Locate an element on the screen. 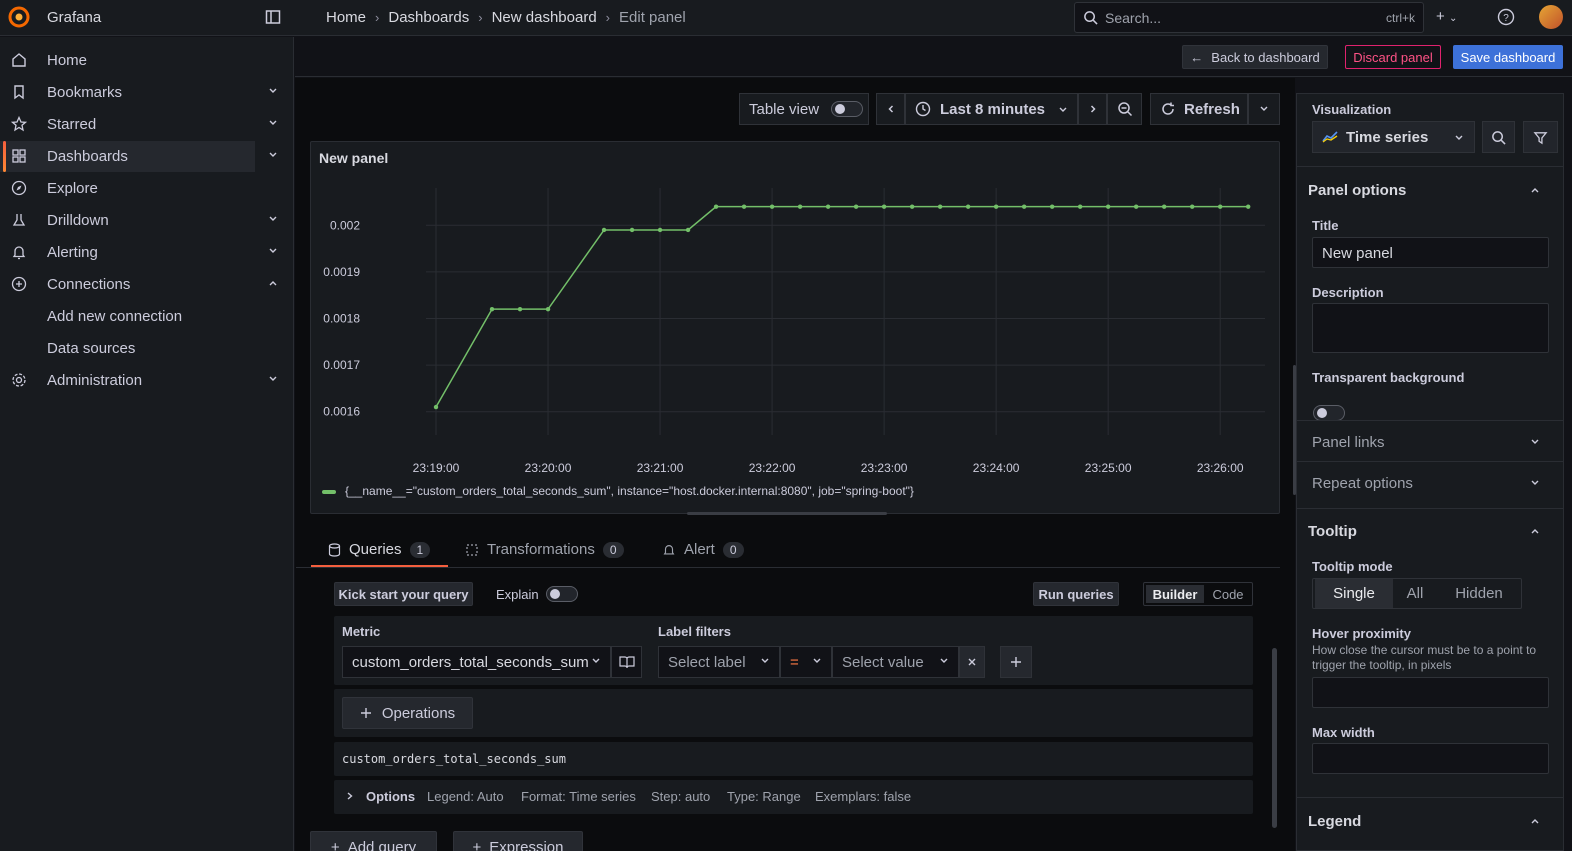 The image size is (1572, 851). sidebar-item-label: Explore is located at coordinates (72, 188).